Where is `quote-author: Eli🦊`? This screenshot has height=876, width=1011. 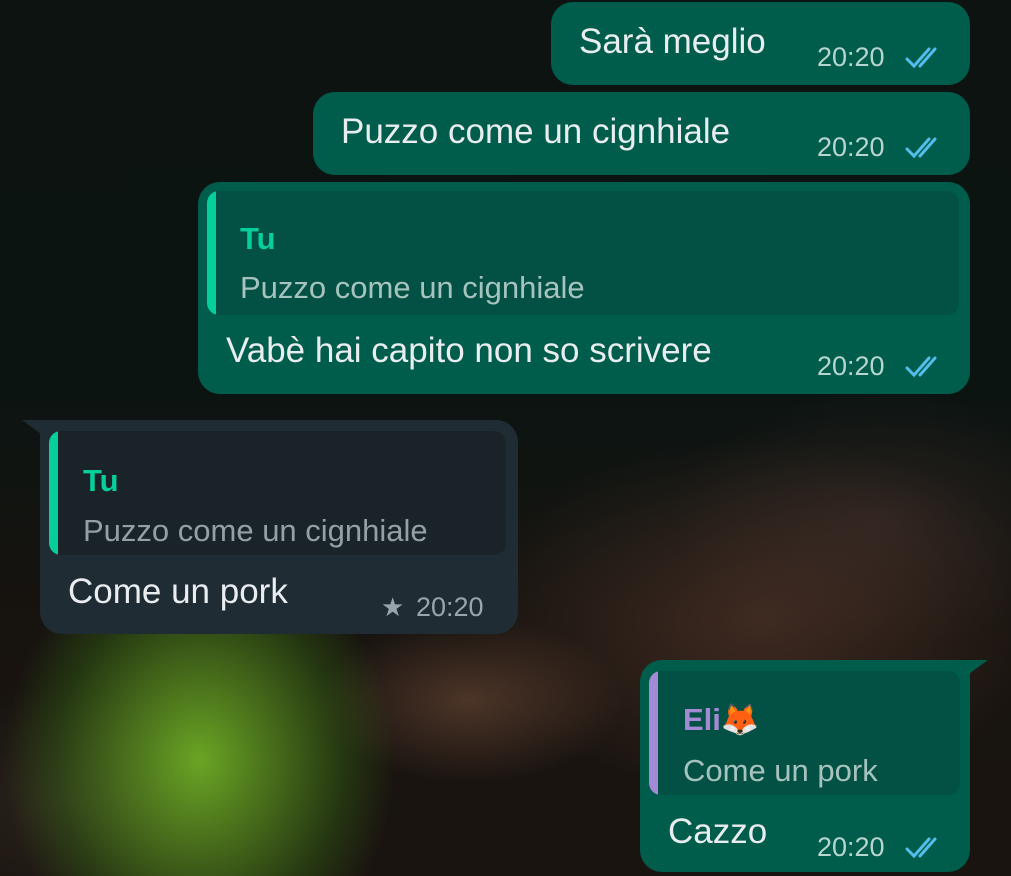 quote-author: Eli🦊 is located at coordinates (721, 719).